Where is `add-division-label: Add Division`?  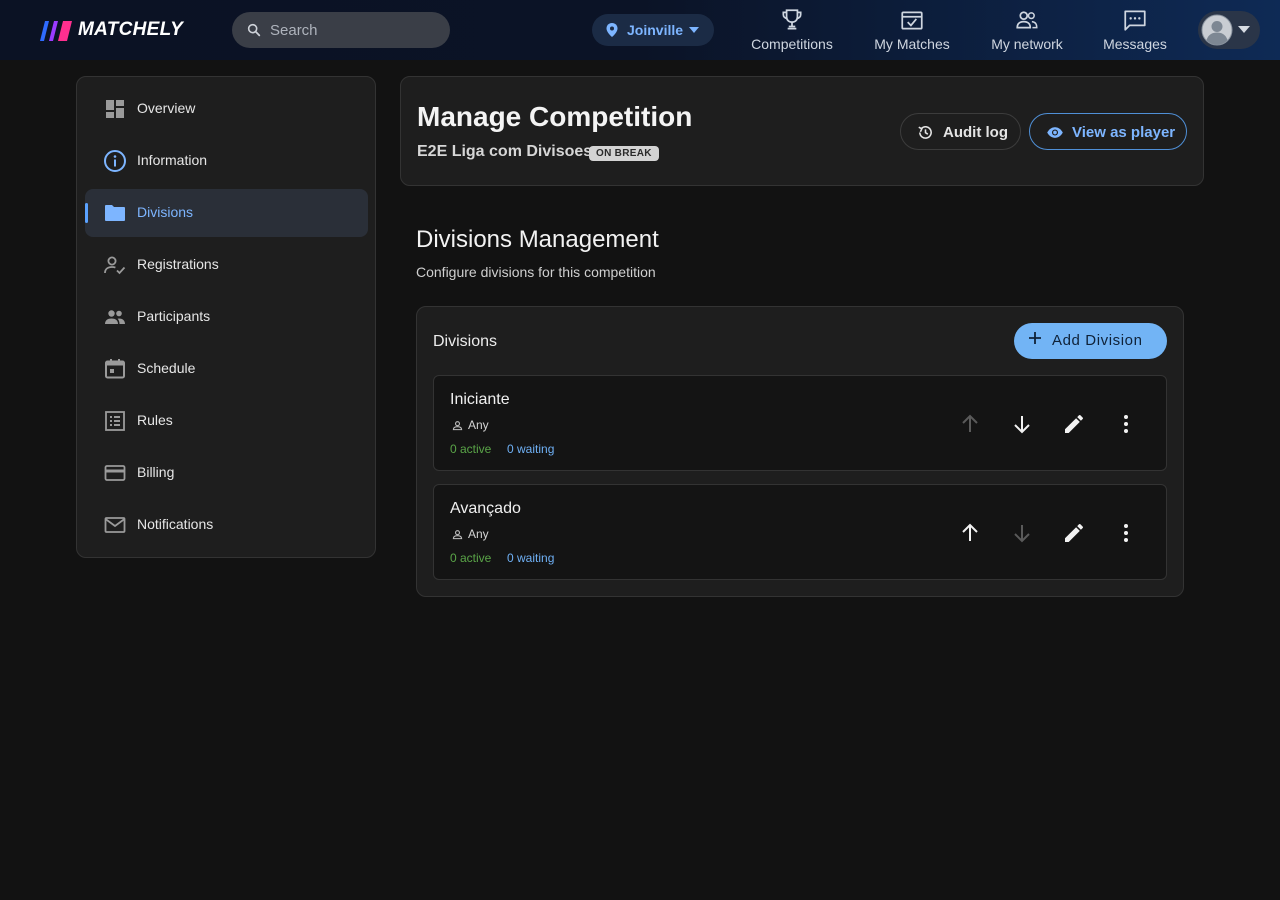
add-division-label: Add Division is located at coordinates (1097, 340).